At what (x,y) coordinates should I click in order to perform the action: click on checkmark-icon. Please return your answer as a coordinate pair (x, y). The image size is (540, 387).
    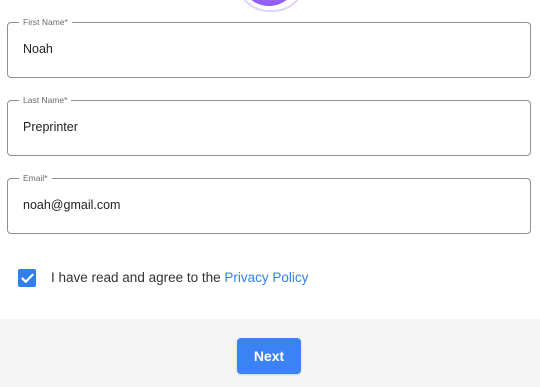
    Looking at the image, I should click on (27, 278).